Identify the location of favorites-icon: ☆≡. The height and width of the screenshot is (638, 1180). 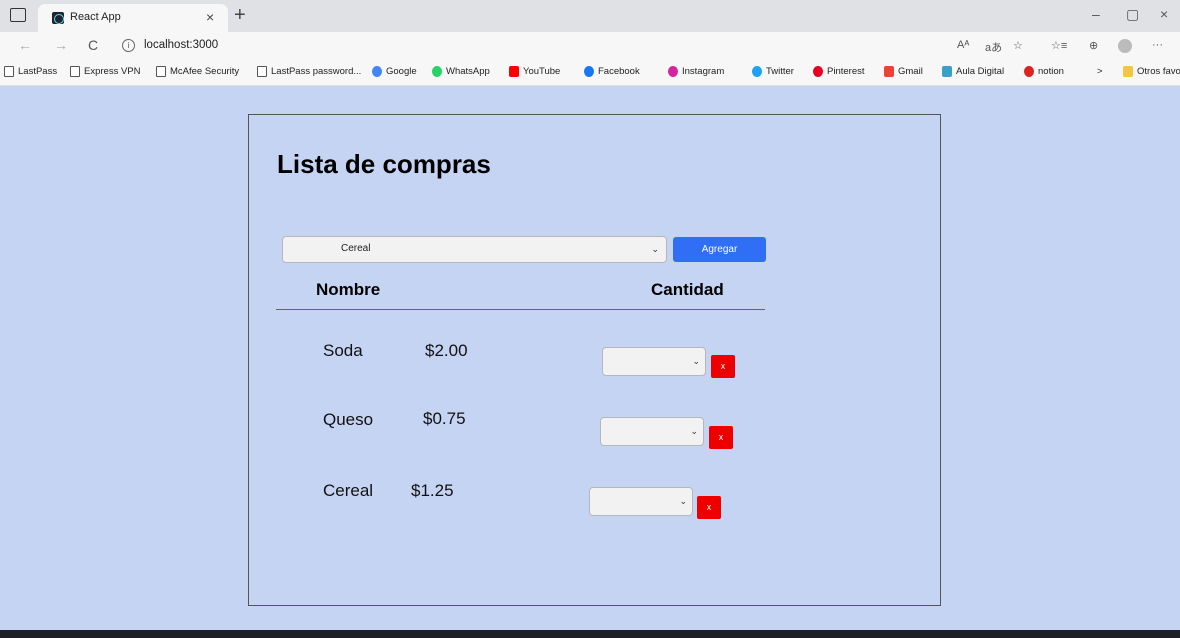
(1059, 45).